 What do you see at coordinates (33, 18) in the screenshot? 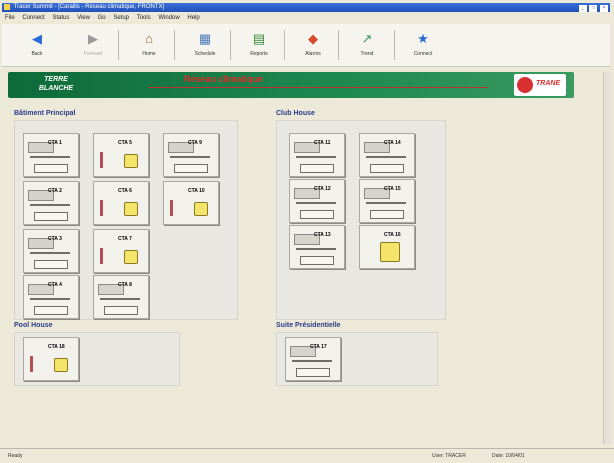
I see `menu-connect: Connect` at bounding box center [33, 18].